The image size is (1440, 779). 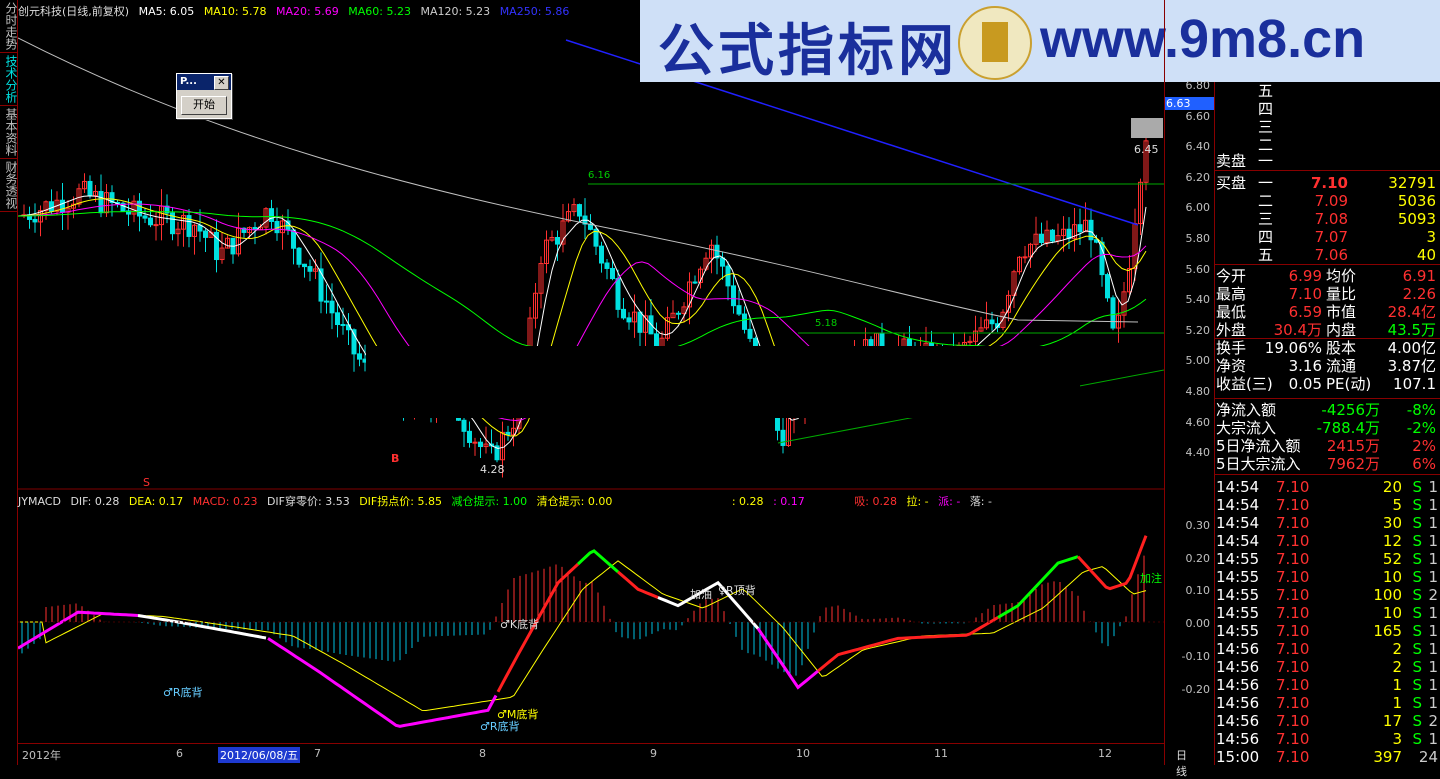 What do you see at coordinates (1198, 238) in the screenshot?
I see `price-tick: 5.80` at bounding box center [1198, 238].